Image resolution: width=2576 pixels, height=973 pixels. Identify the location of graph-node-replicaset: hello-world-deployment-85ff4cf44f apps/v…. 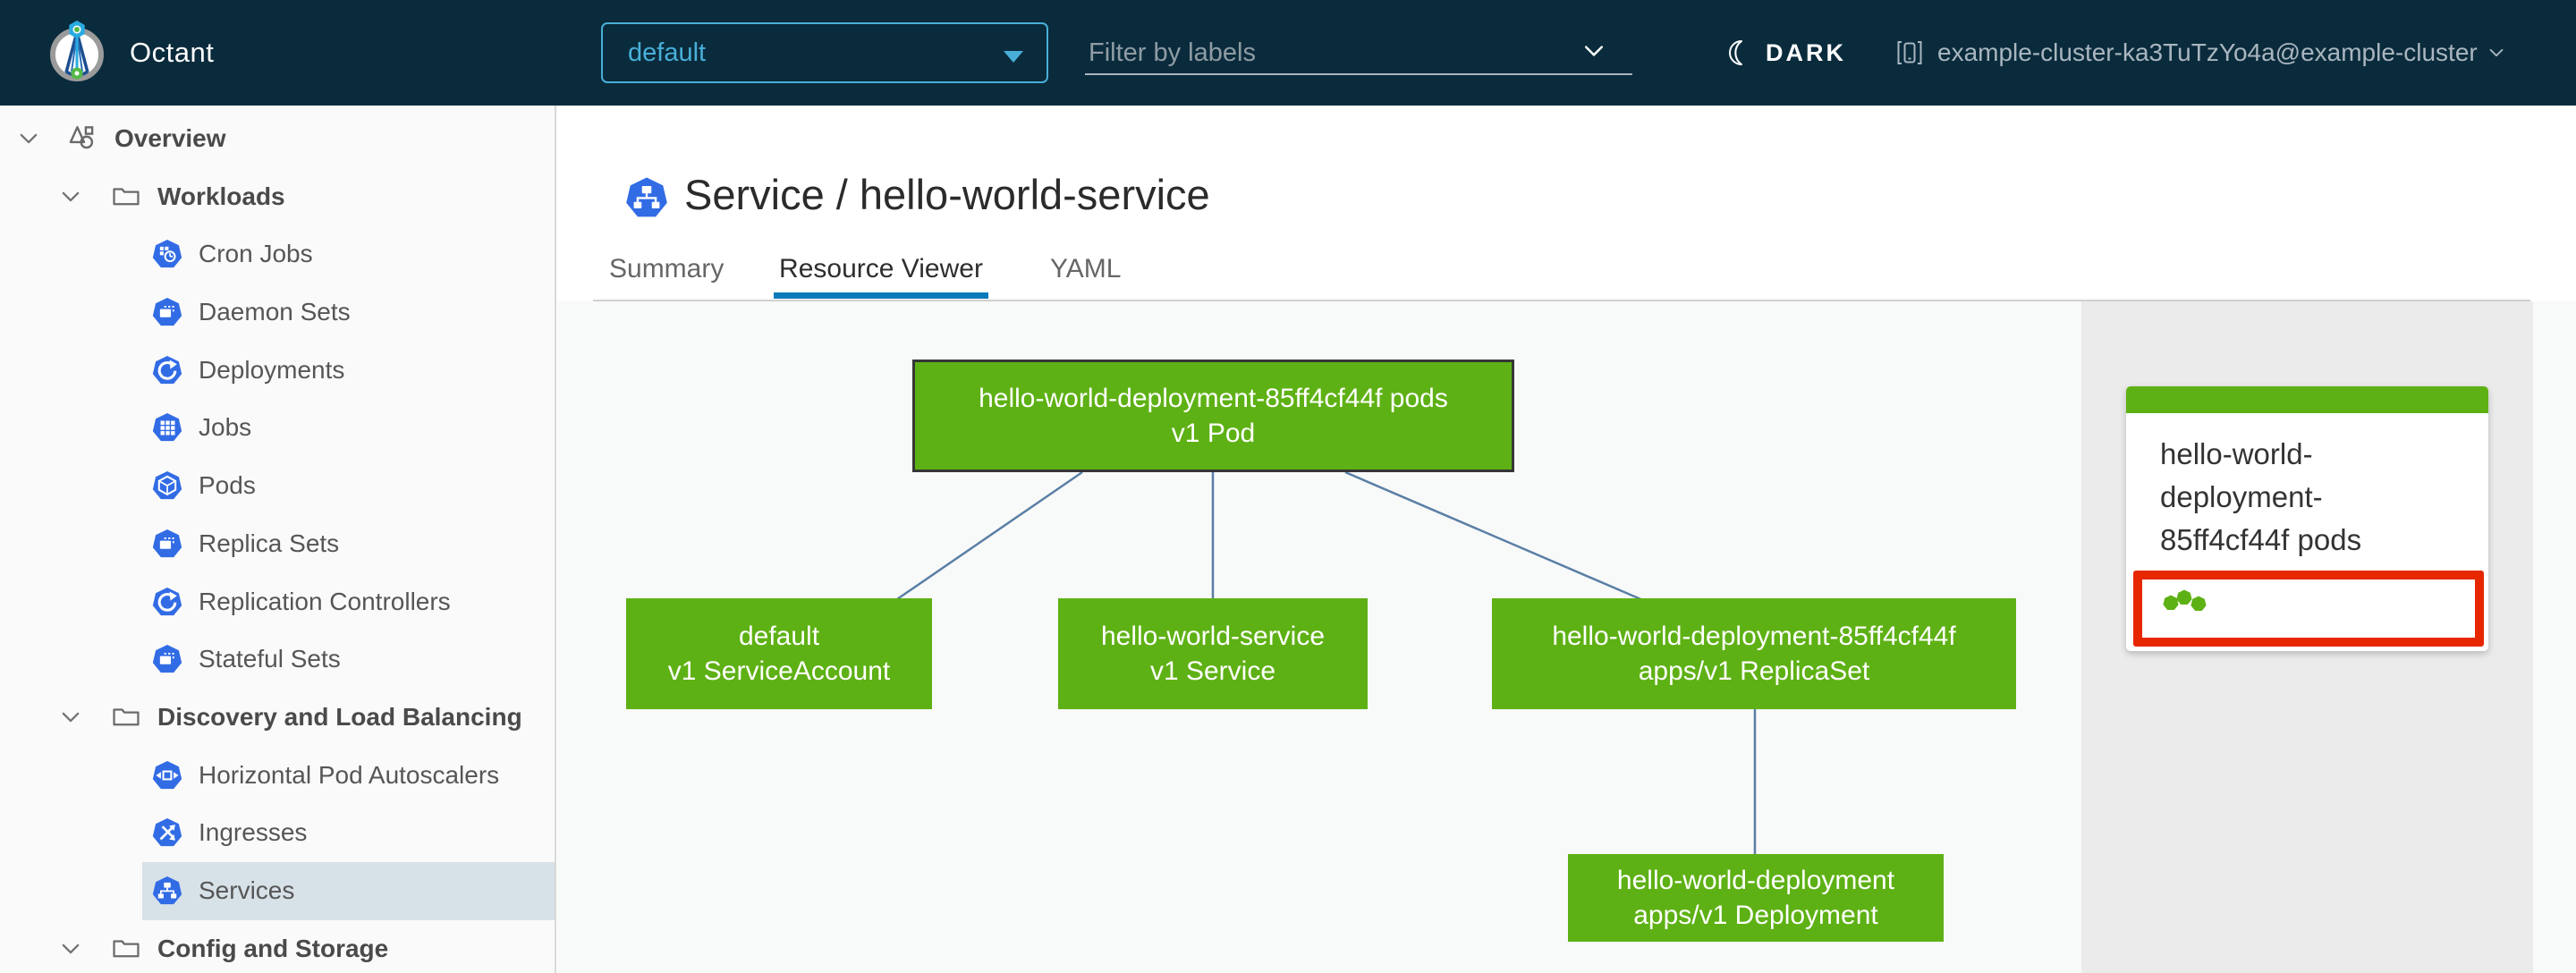
(1754, 653).